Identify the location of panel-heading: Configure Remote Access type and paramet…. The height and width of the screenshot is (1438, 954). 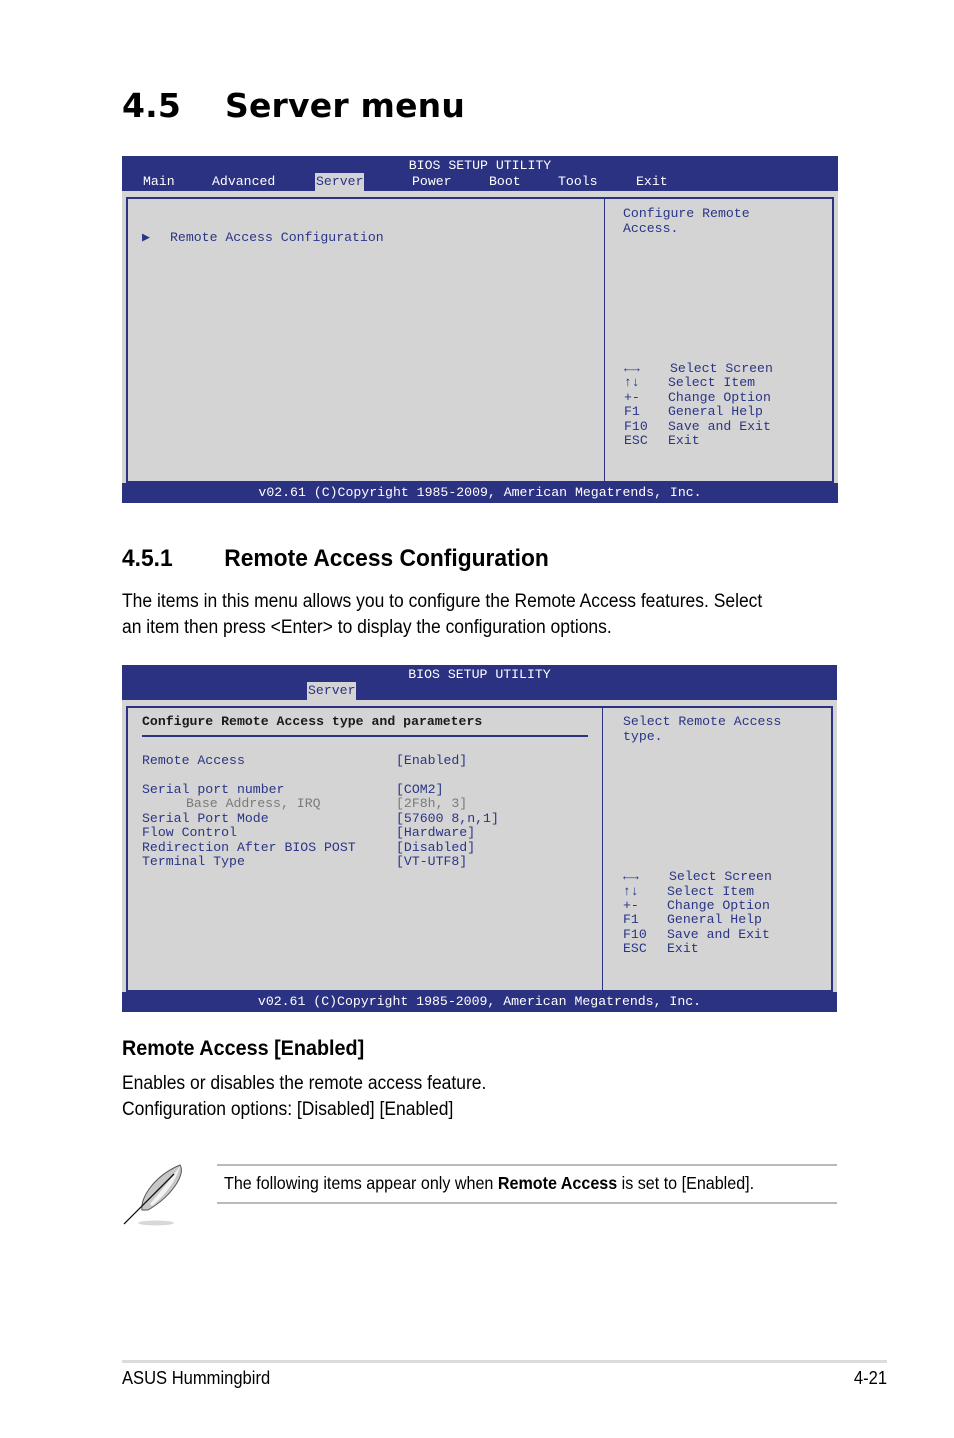
(312, 721).